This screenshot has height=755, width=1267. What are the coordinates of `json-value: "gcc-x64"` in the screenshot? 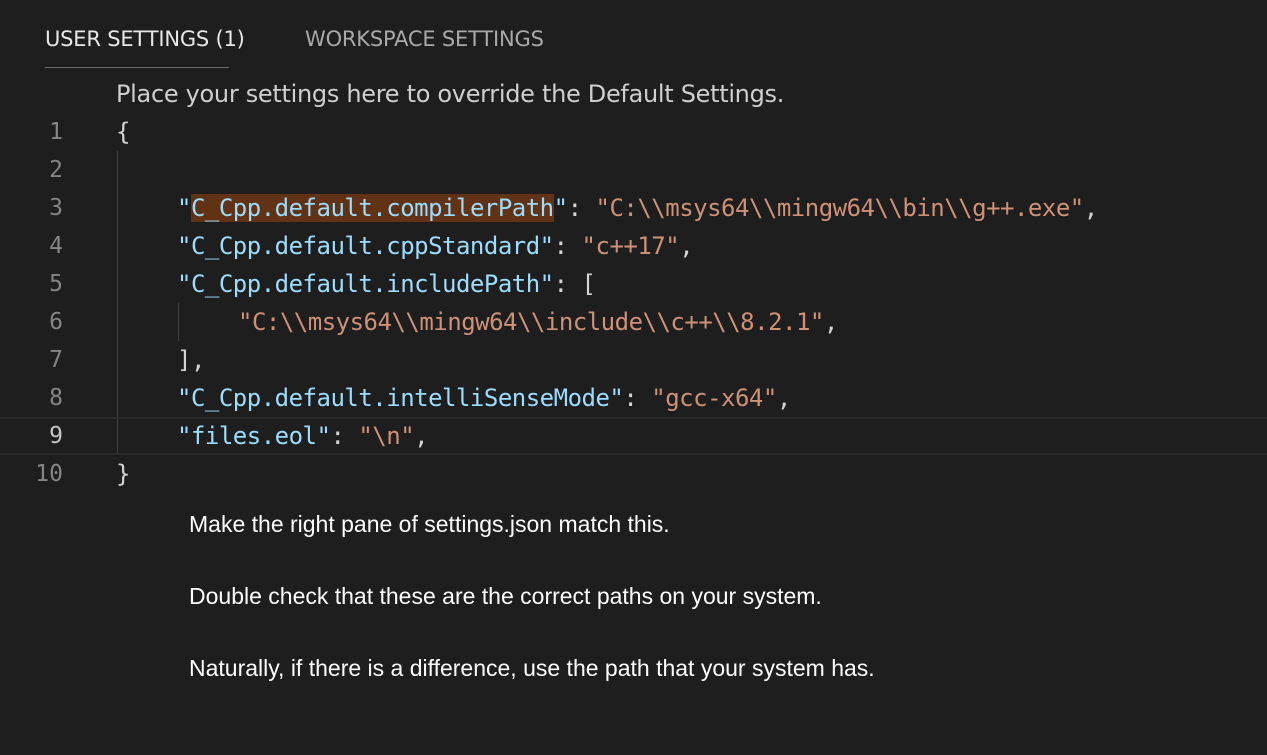 It's located at (714, 398).